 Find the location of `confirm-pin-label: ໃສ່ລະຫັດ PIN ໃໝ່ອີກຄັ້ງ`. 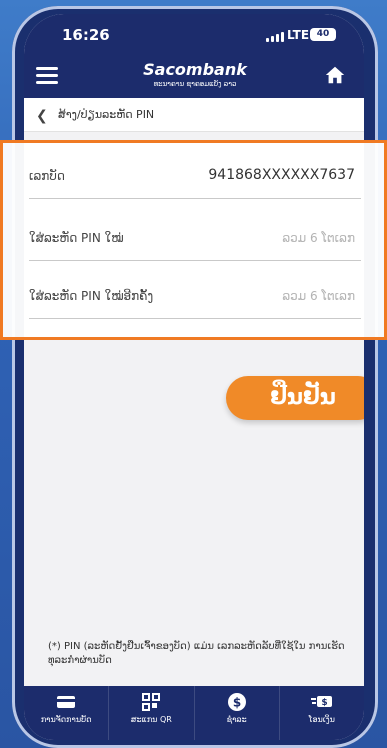

confirm-pin-label: ໃສ່ລະຫັດ PIN ໃໝ່ອີກຄັ້ງ is located at coordinates (91, 296).